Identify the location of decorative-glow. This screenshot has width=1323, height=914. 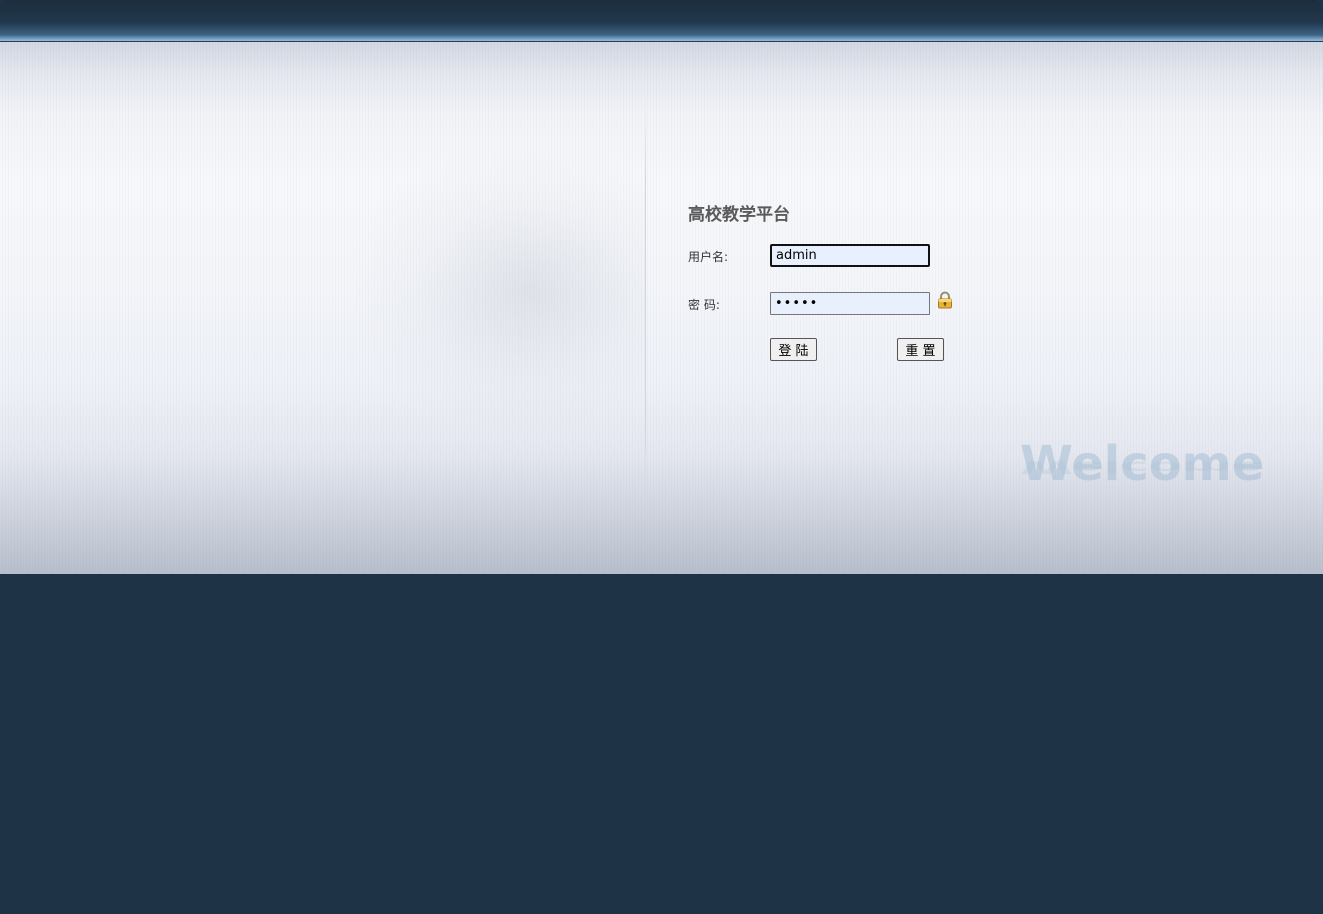
(500, 290).